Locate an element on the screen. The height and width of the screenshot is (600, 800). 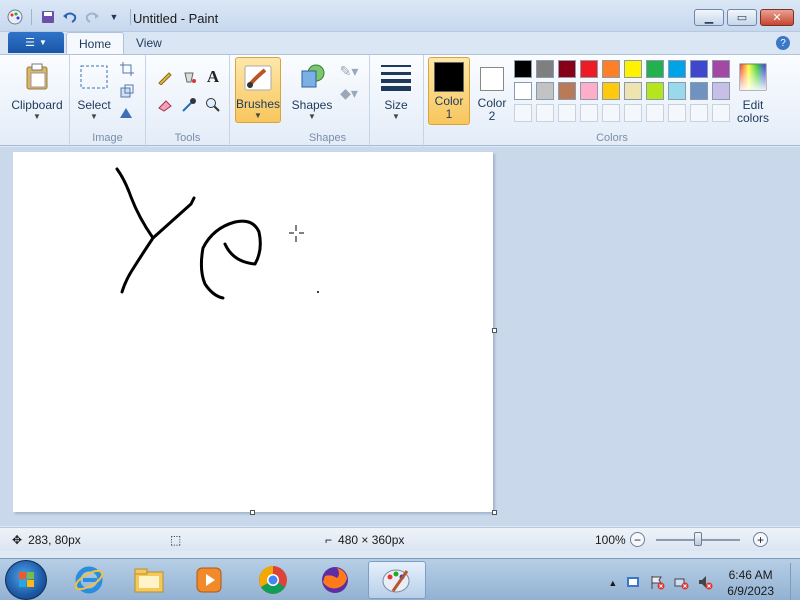
cursor-position-icon: ✥ is located at coordinates (17, 540).